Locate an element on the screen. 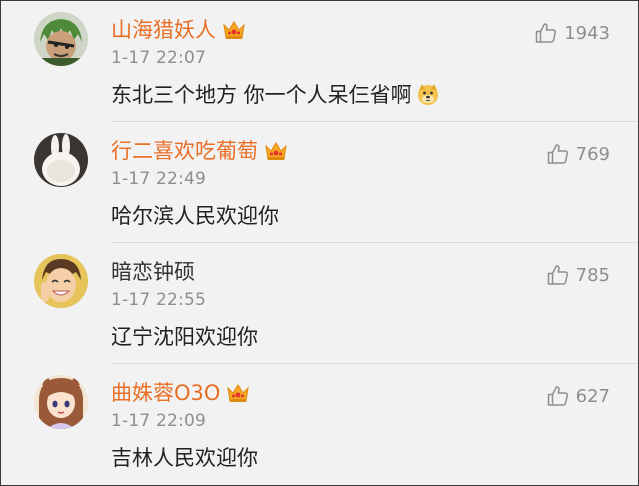 The image size is (639, 486). comment-text: 辽宁沈阳欢迎你 is located at coordinates (184, 336).